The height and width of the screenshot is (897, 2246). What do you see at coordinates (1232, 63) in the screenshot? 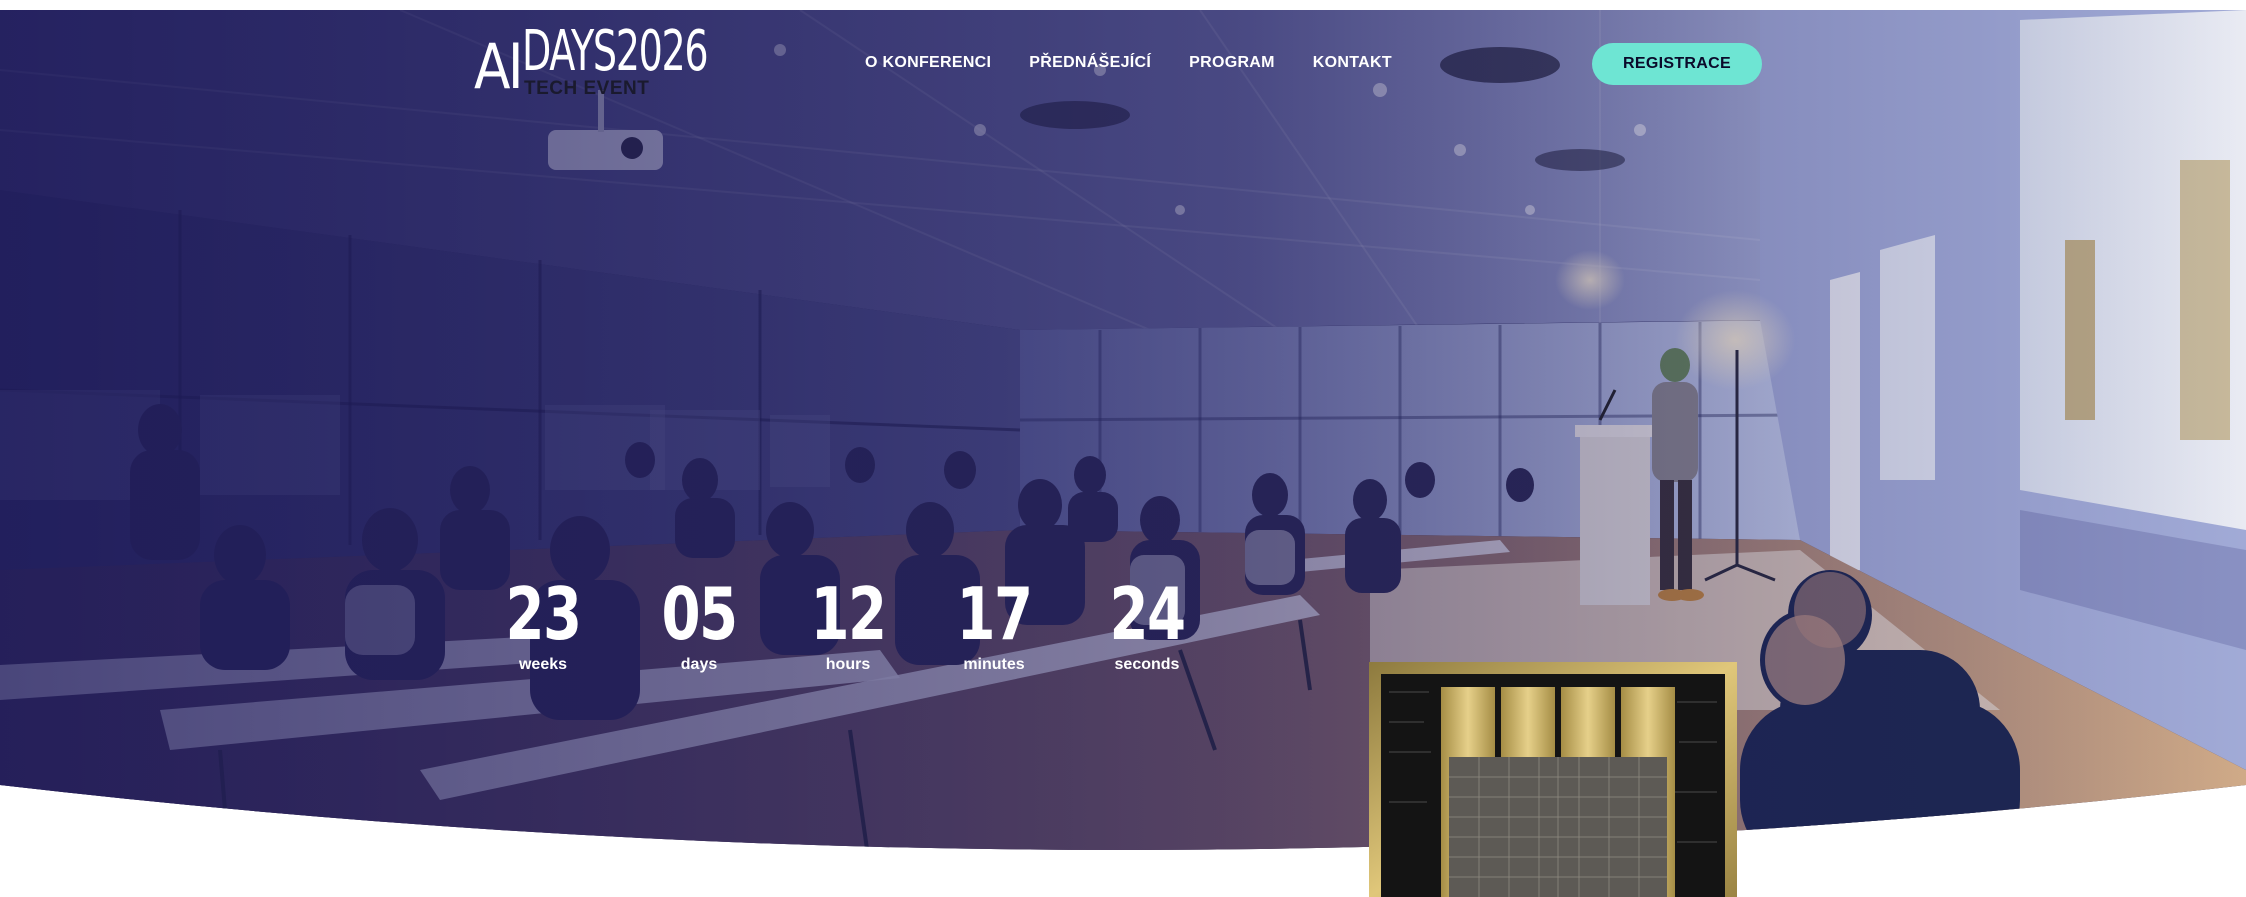
I see `nav-item-program: PROGRAM` at bounding box center [1232, 63].